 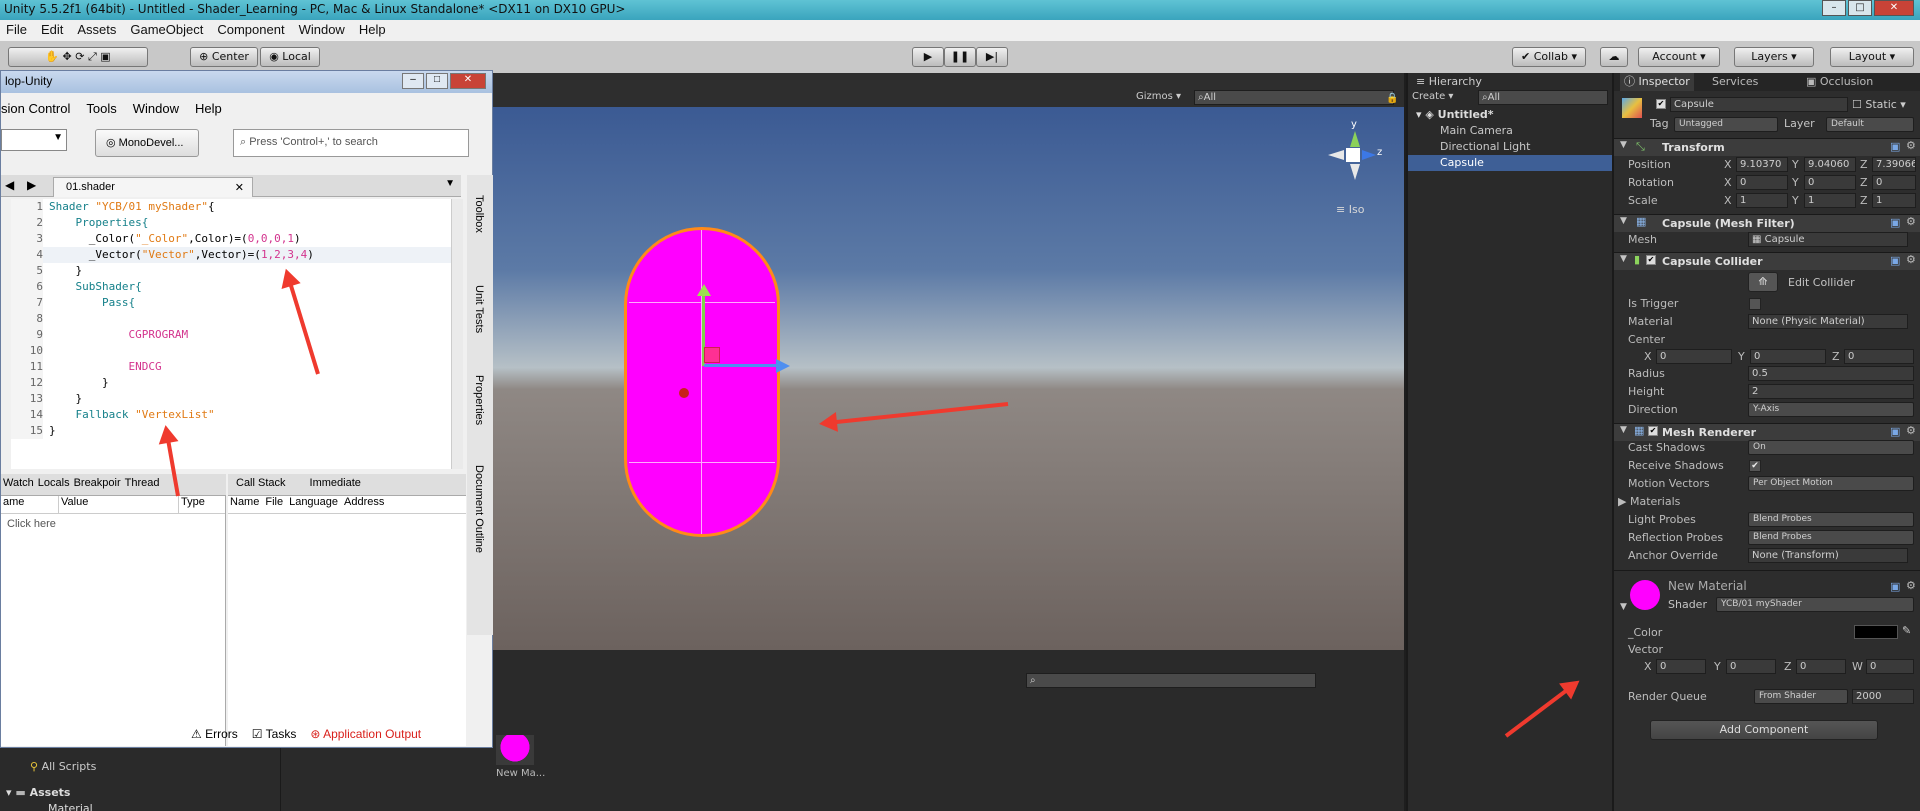 I want to click on transform-z-field: 0, so click(x=1894, y=182).